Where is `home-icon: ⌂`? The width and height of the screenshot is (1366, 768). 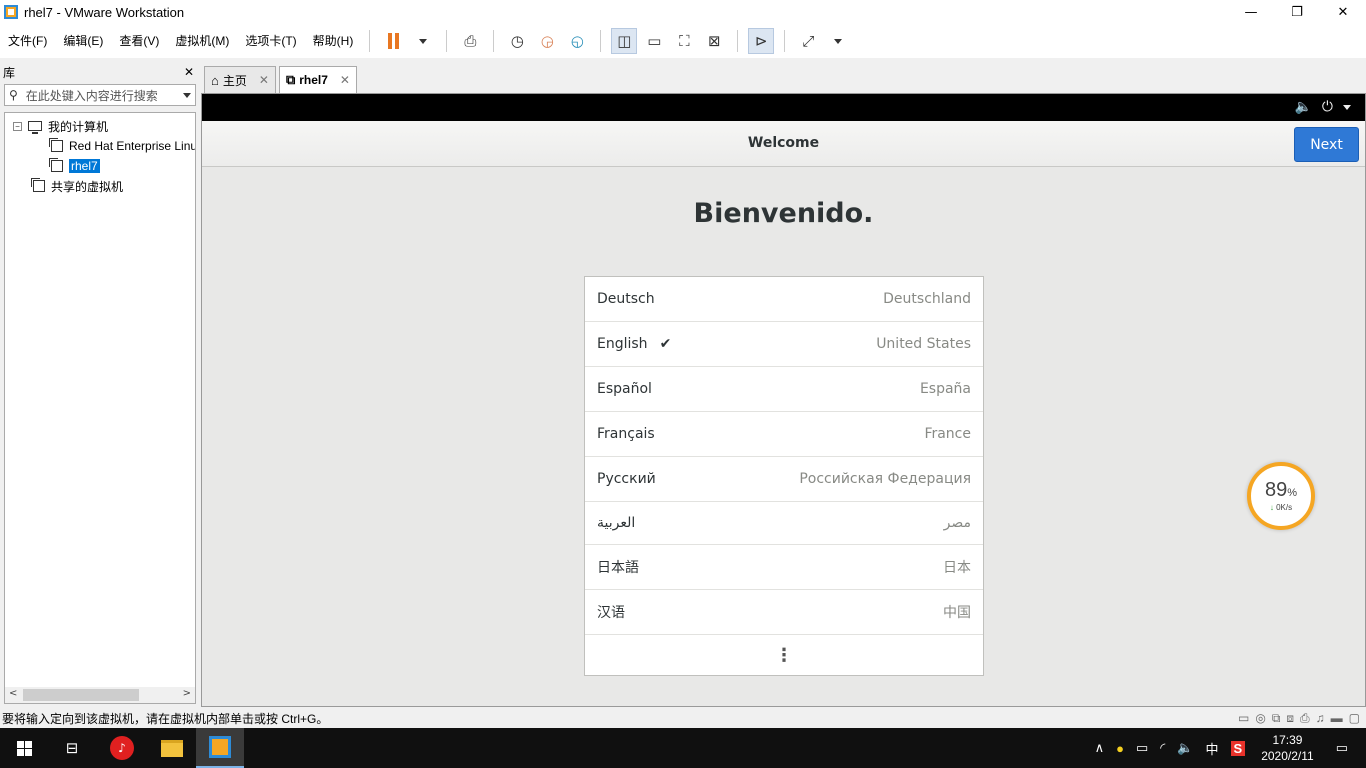
home-icon: ⌂ is located at coordinates (215, 80).